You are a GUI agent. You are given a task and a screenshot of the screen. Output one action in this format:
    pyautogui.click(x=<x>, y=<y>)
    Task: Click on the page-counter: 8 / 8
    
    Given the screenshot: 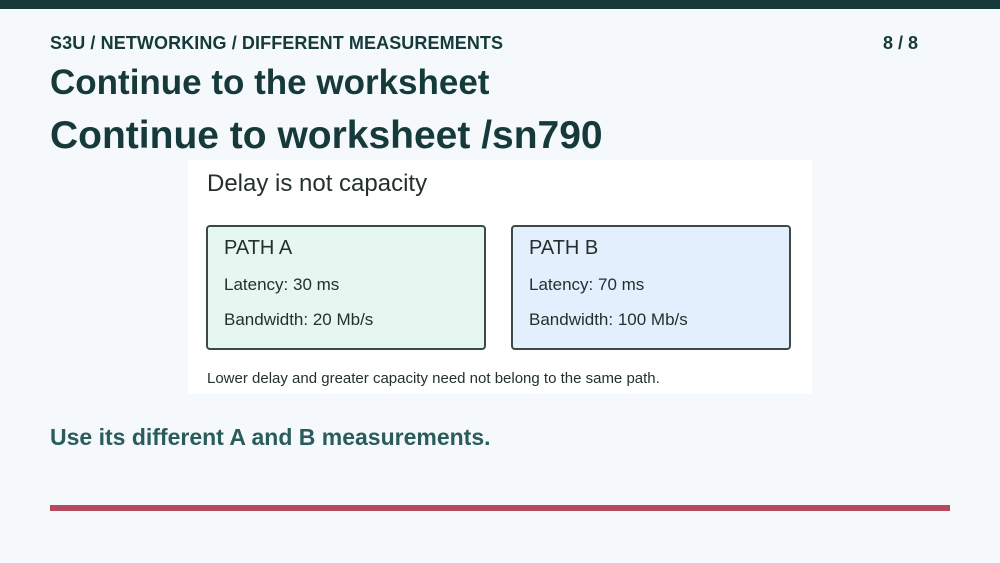 What is the action you would take?
    pyautogui.click(x=900, y=43)
    